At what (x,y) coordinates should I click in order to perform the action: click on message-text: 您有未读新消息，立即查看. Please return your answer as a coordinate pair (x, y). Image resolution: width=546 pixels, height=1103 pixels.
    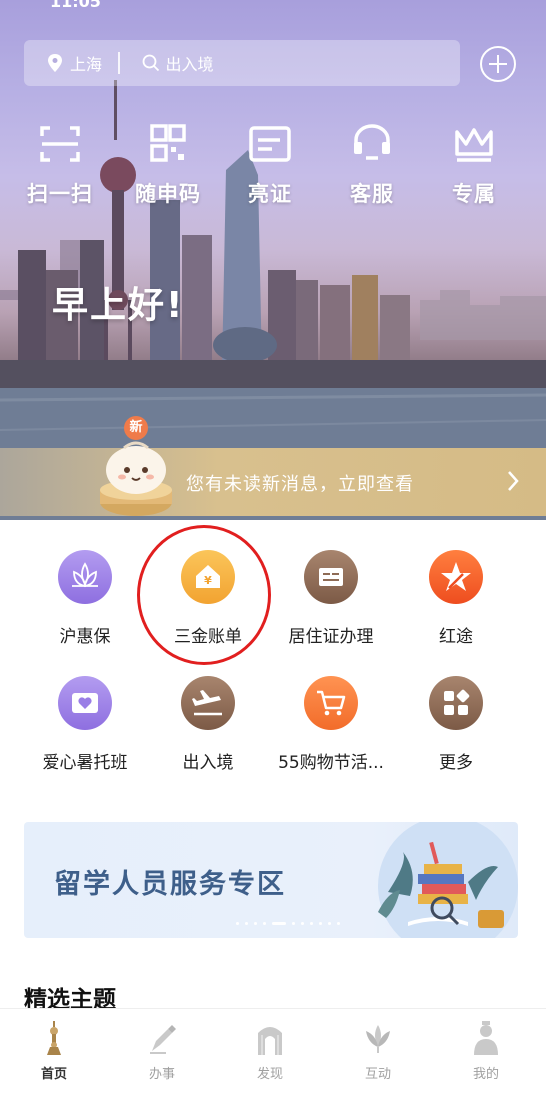
    Looking at the image, I should click on (300, 484).